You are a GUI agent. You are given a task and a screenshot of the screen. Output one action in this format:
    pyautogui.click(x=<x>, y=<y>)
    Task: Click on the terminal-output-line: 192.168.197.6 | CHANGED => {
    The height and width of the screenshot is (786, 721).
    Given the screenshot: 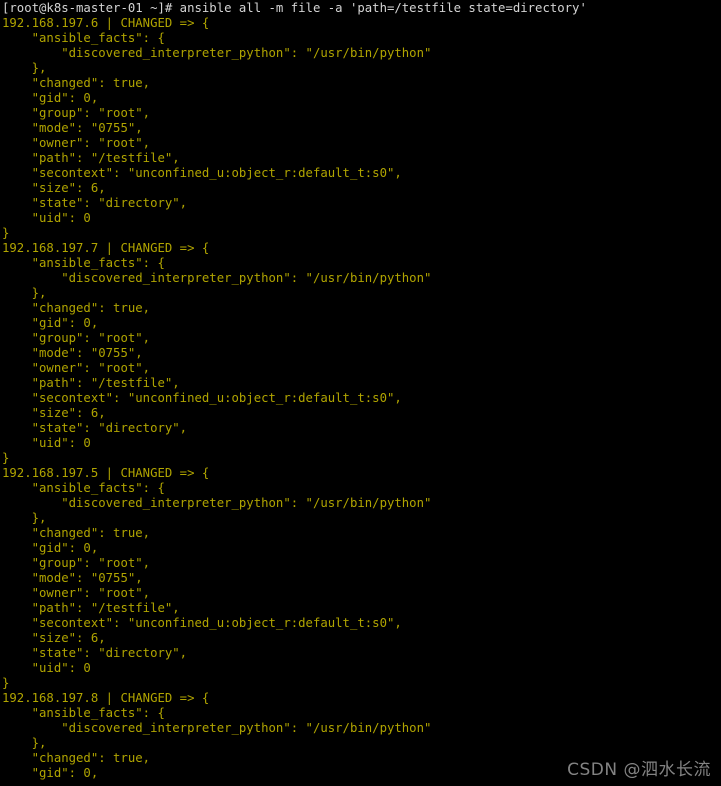 What is the action you would take?
    pyautogui.click(x=106, y=23)
    